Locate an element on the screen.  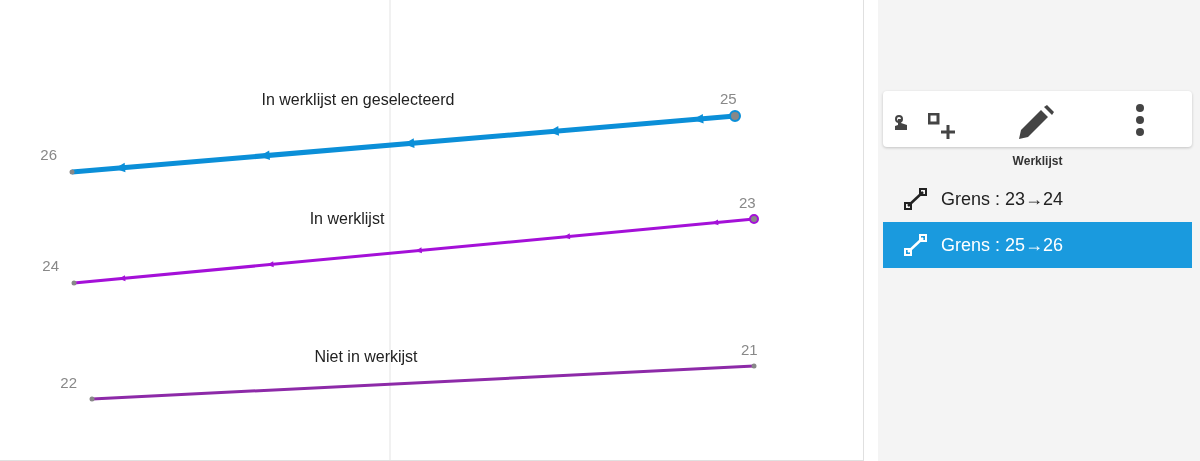
worklist-item: Grens : 23→24 is located at coordinates (1037, 199).